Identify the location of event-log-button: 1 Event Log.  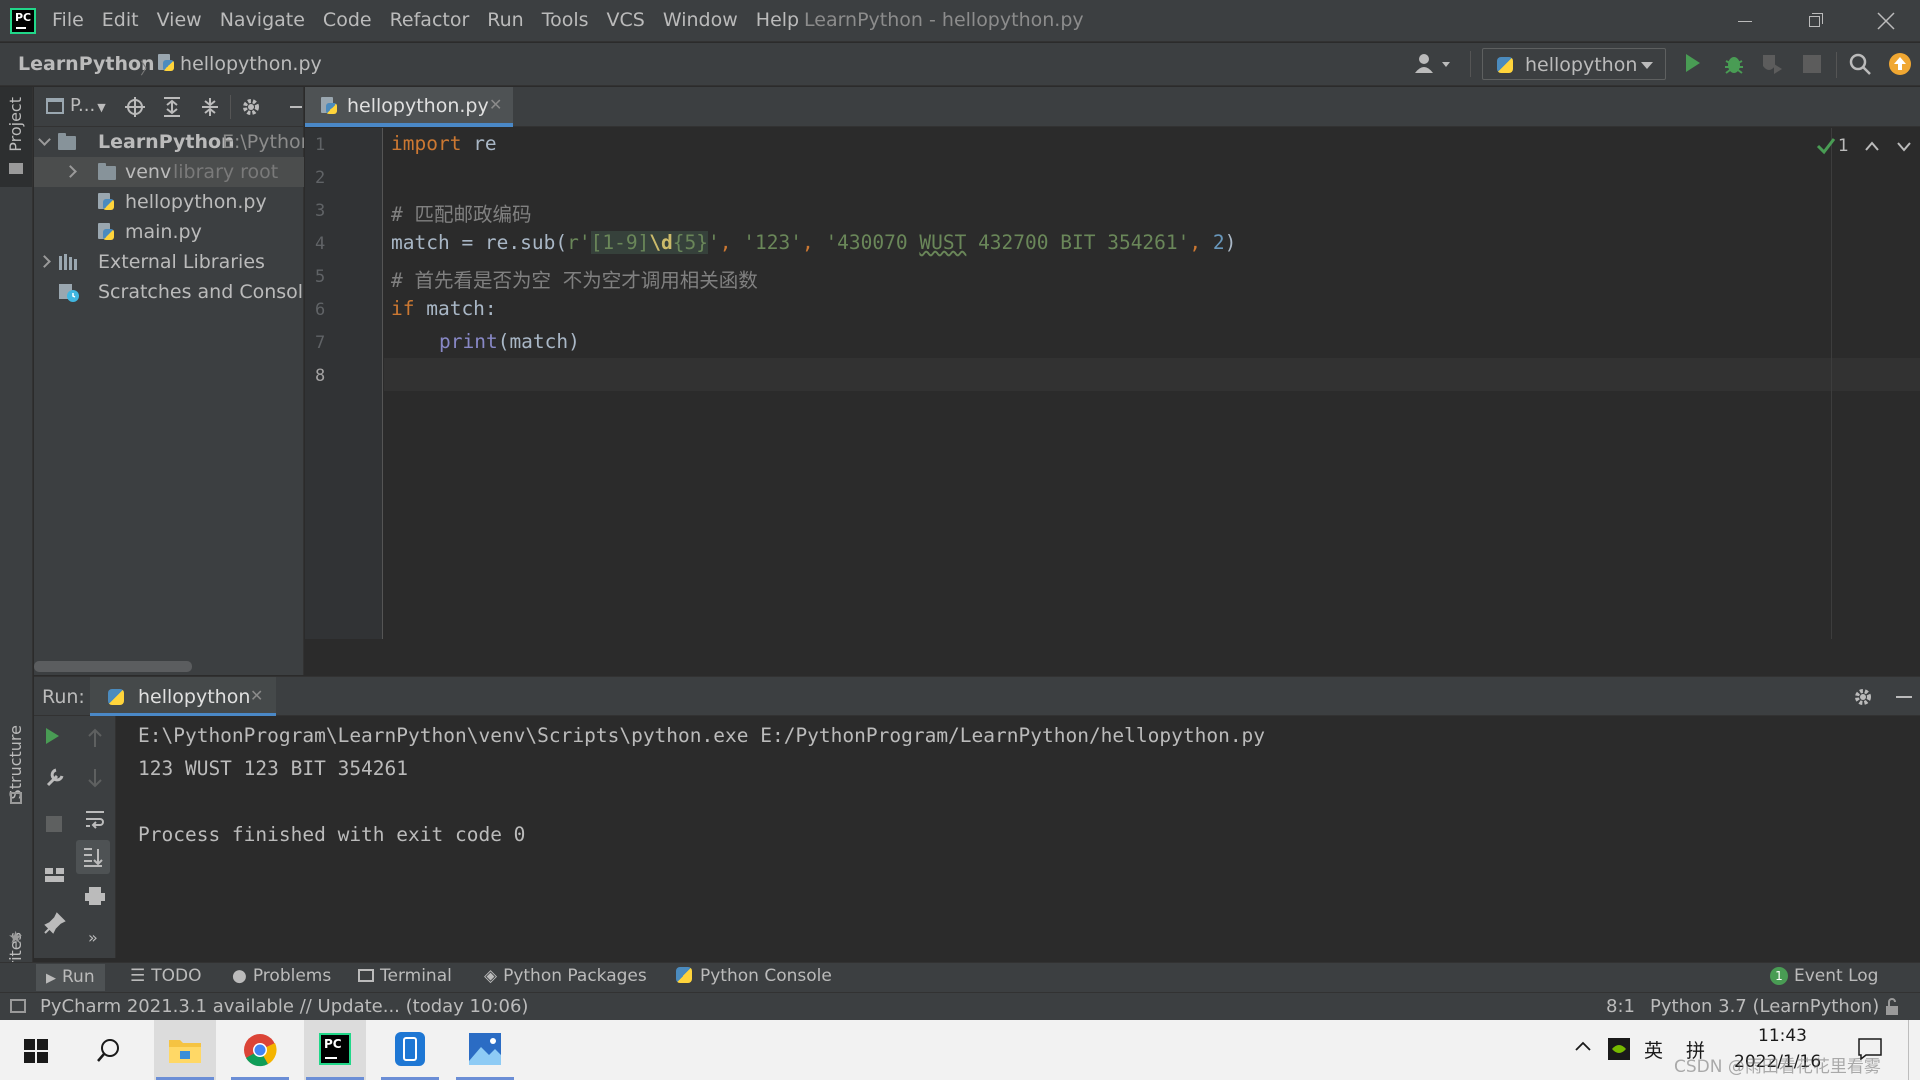
(1824, 976).